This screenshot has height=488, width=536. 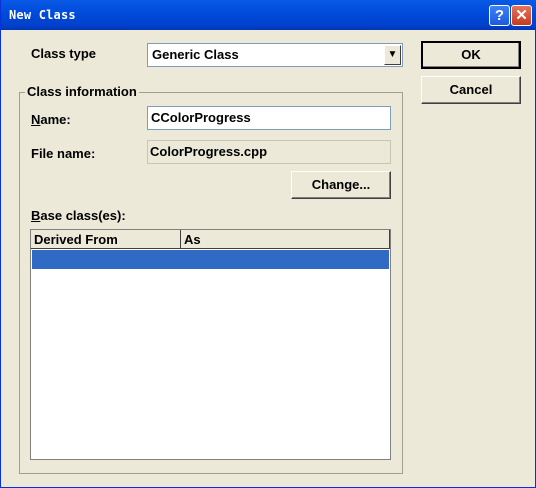 I want to click on question-mark-icon: ?, so click(x=499, y=15).